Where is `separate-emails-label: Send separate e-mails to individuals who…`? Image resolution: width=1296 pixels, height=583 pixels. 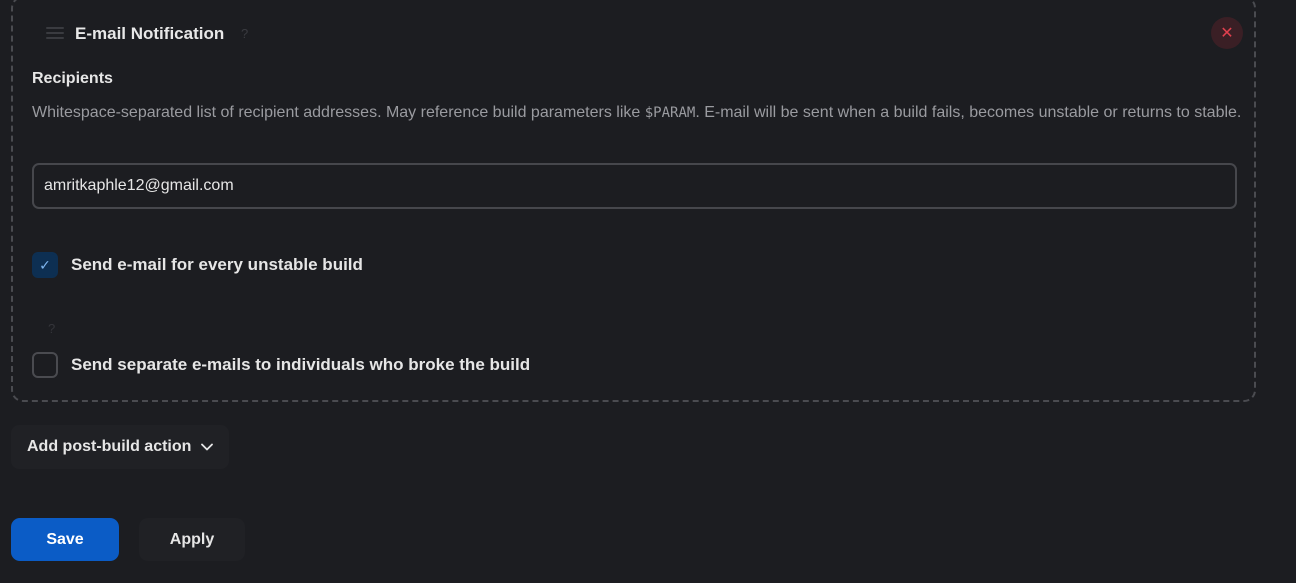
separate-emails-label: Send separate e-mails to individuals who… is located at coordinates (301, 364).